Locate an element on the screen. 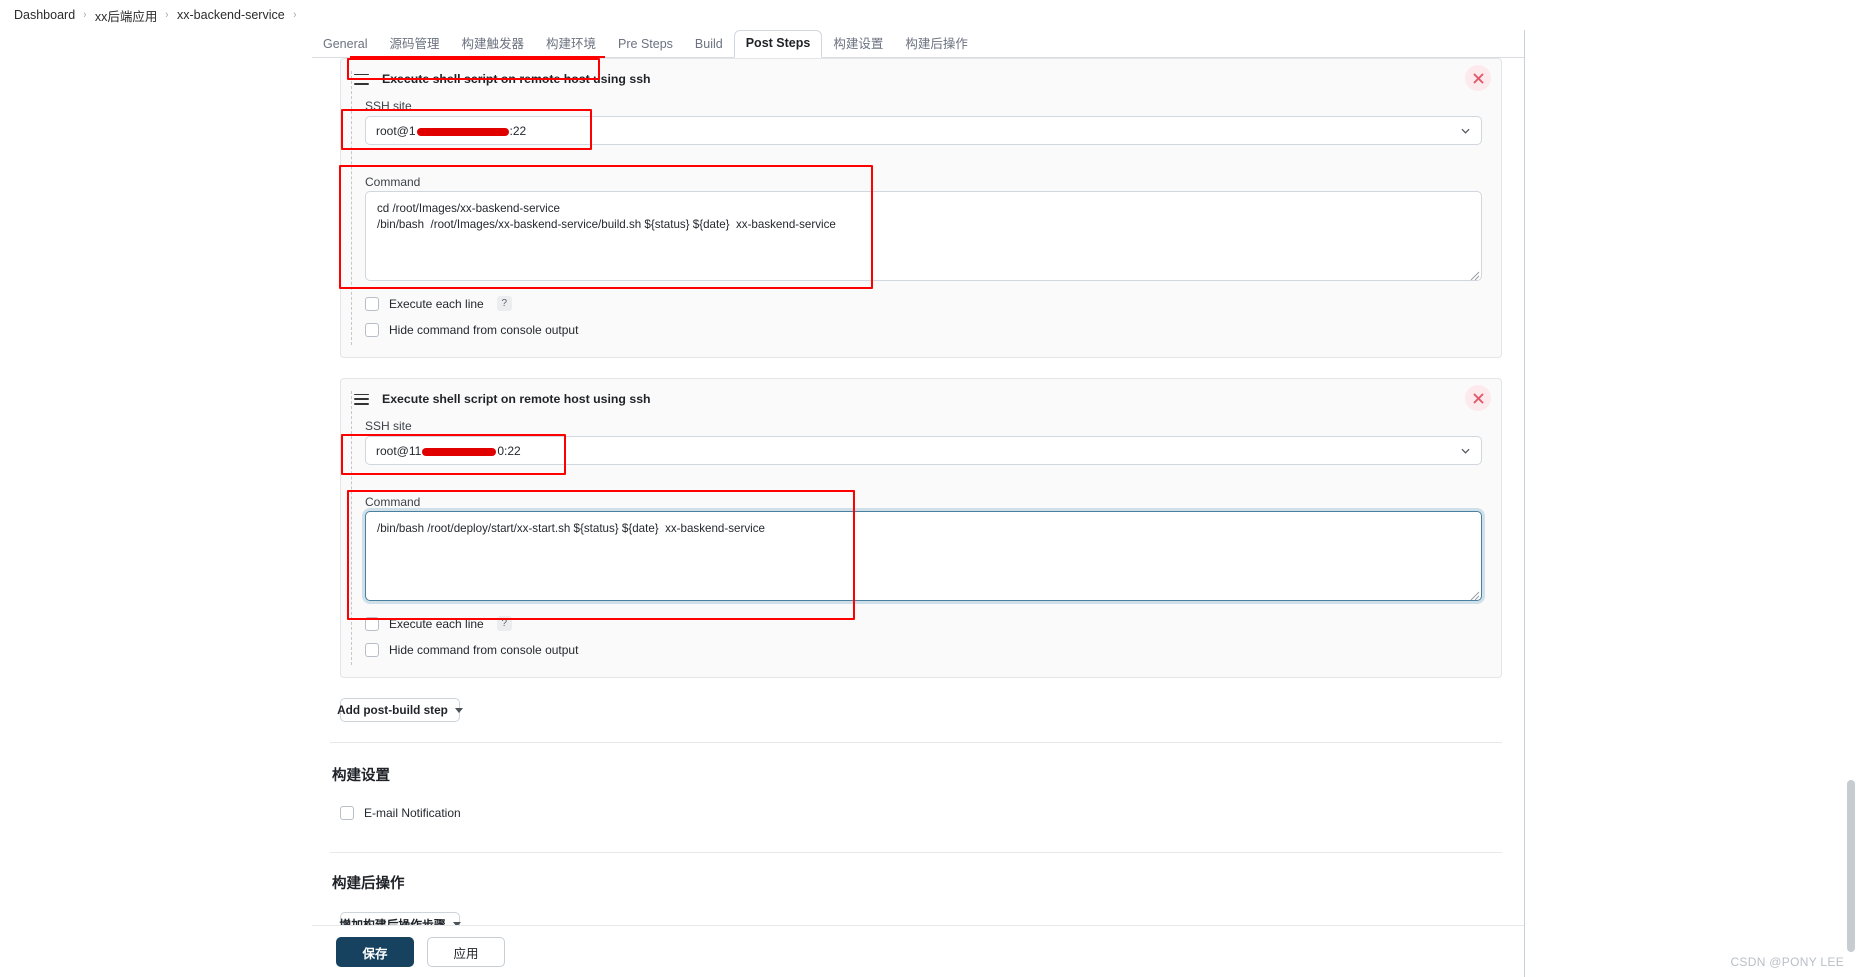  caret-down-icon is located at coordinates (458, 710).